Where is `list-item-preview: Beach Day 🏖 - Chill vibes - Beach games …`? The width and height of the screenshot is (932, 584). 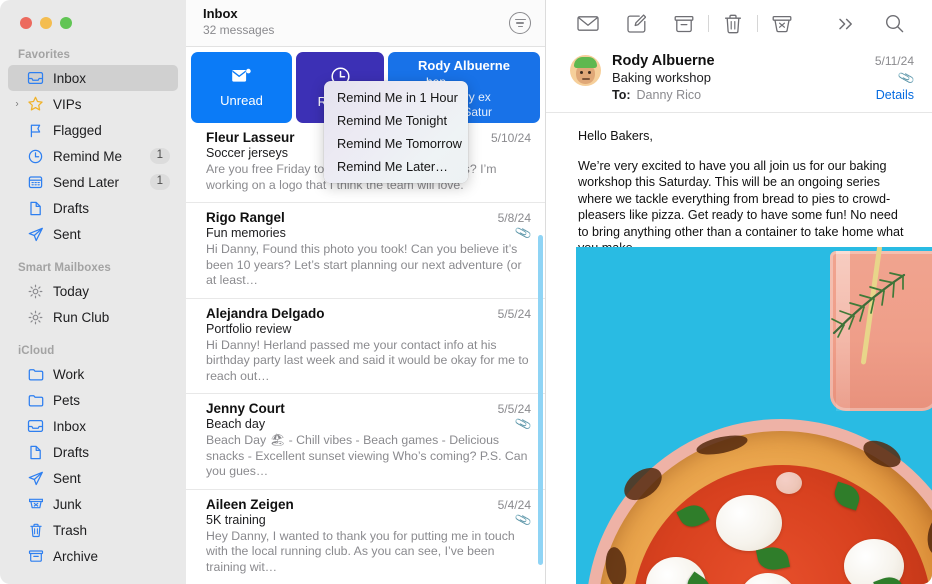 list-item-preview: Beach Day 🏖 - Chill vibes - Beach games … is located at coordinates (367, 455).